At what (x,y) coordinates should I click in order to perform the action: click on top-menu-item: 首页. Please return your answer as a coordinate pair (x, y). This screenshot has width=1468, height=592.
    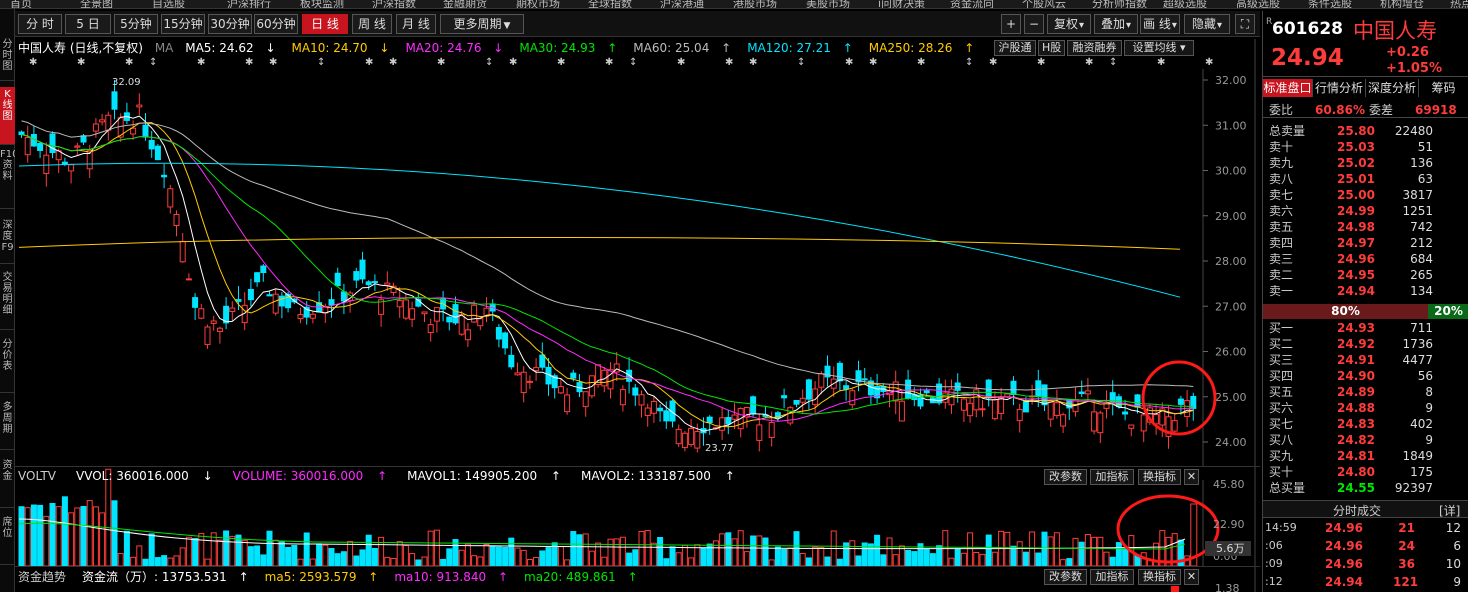
    Looking at the image, I should click on (21, 4).